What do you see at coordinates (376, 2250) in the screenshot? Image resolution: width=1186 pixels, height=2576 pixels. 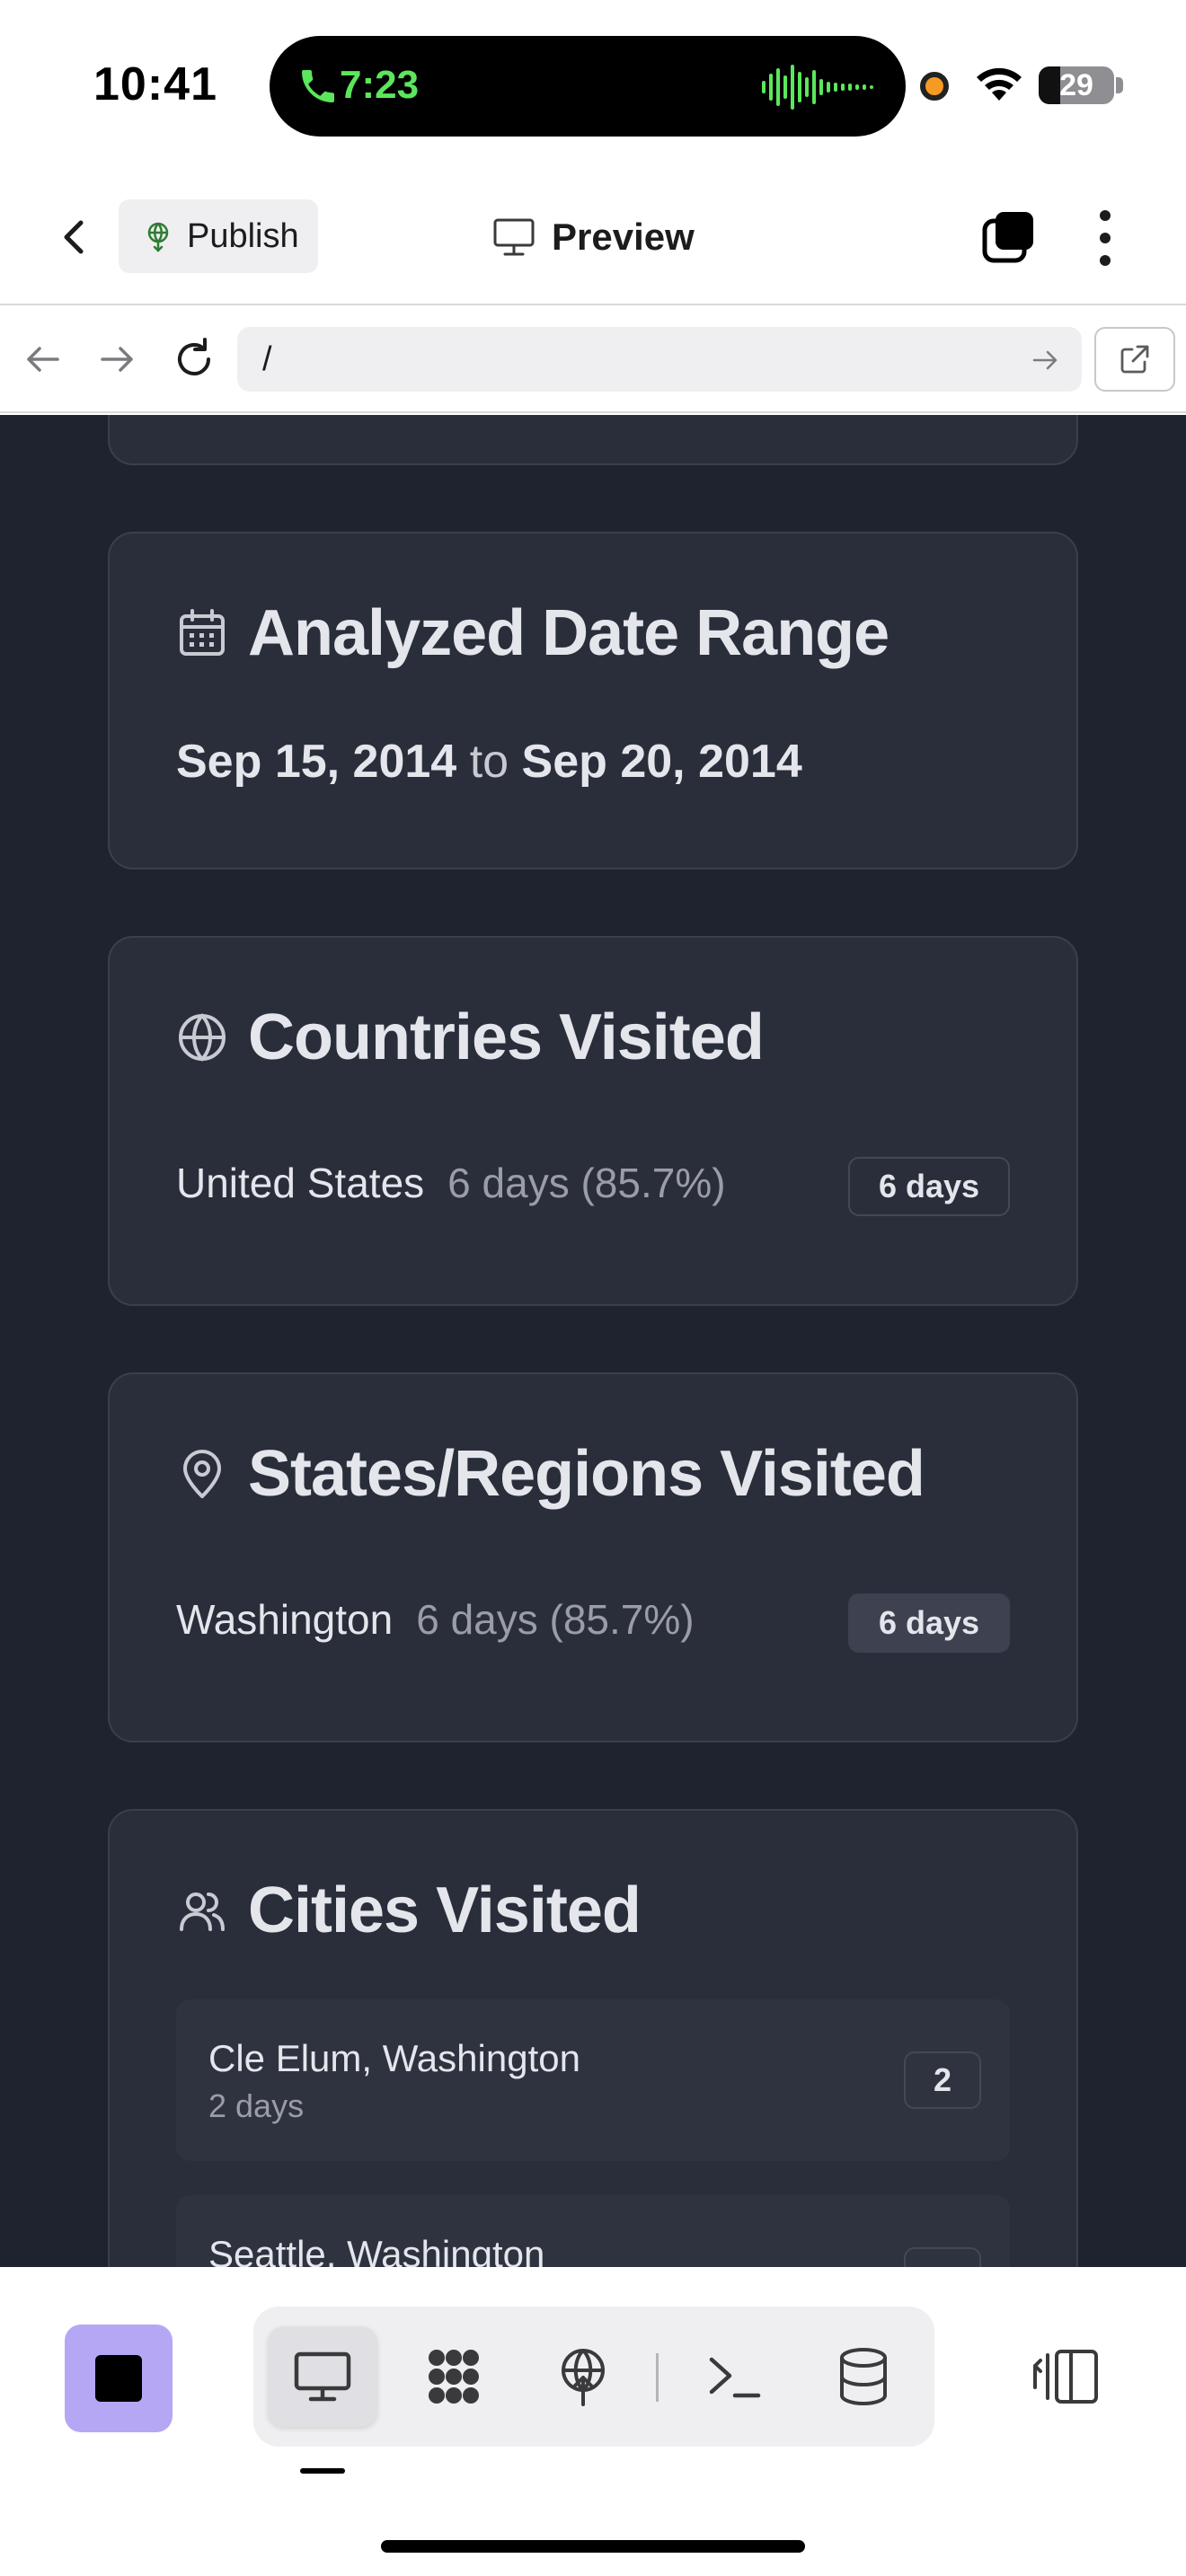 I see `city-name: Seattle, Washington` at bounding box center [376, 2250].